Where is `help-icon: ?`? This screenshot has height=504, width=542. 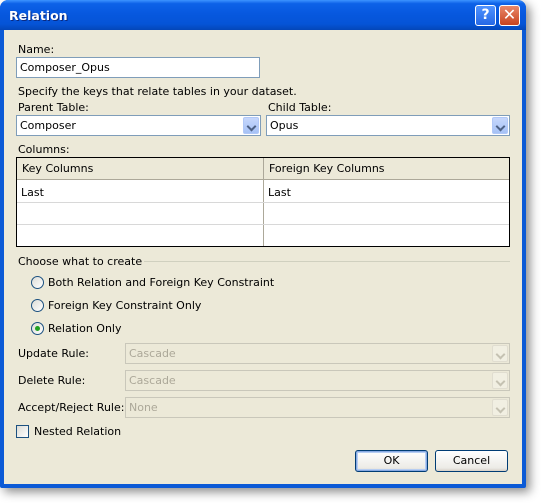 help-icon: ? is located at coordinates (485, 15).